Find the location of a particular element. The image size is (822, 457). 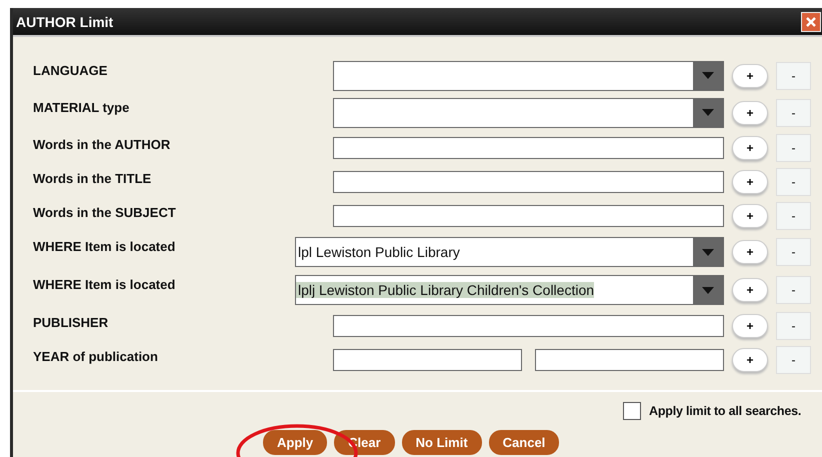

field-label: LANGUAGE is located at coordinates (70, 70).